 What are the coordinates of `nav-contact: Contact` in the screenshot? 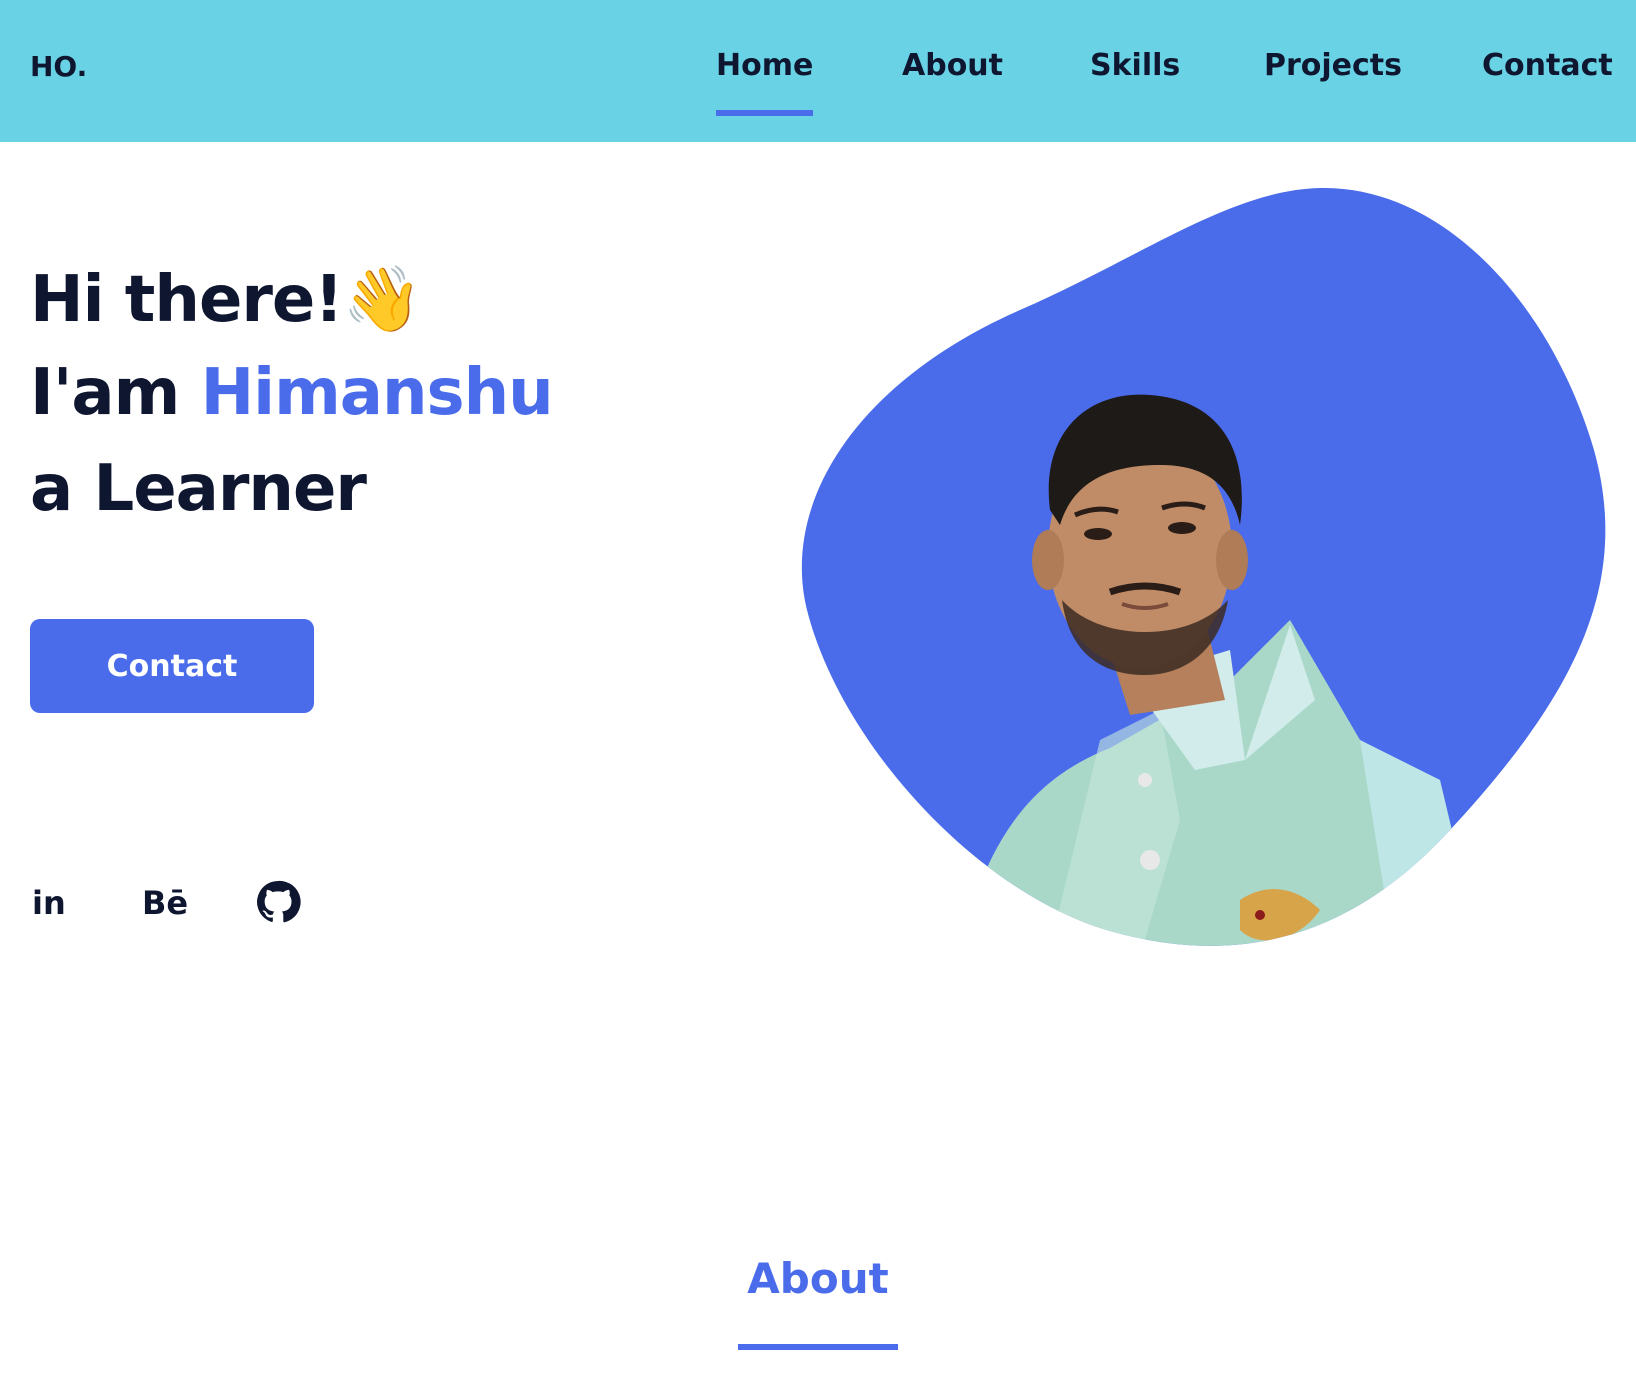 It's located at (1547, 65).